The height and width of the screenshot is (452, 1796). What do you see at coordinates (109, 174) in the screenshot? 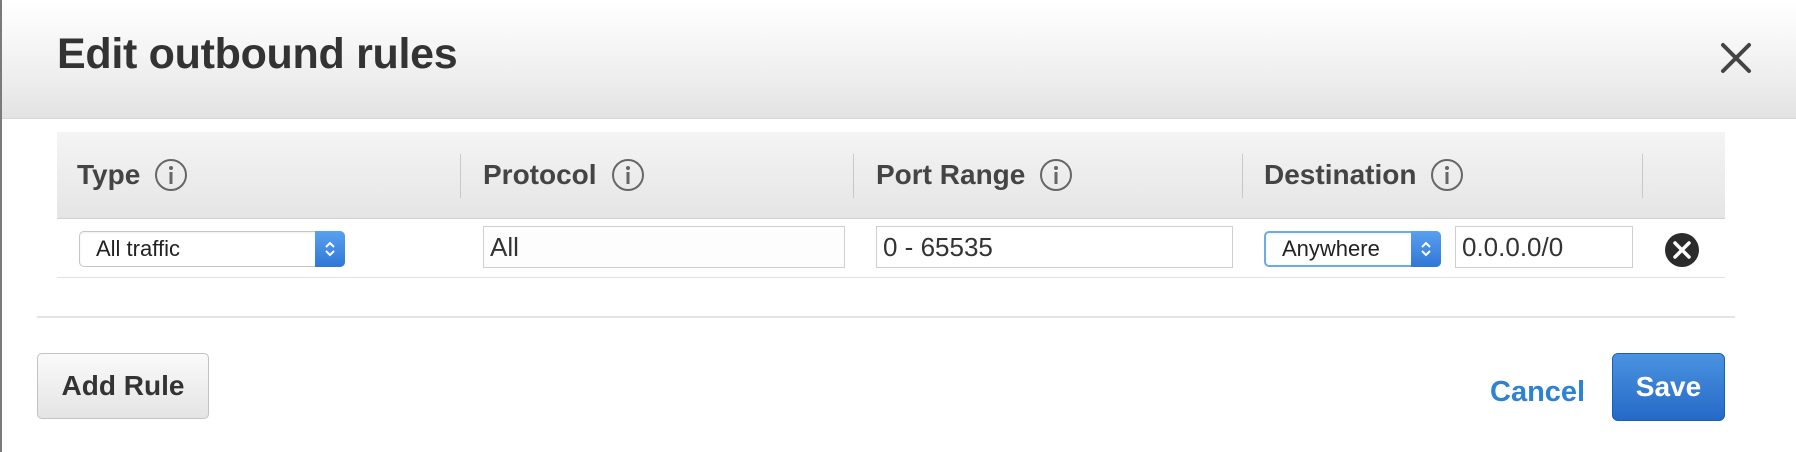
I see `column-label: Type` at bounding box center [109, 174].